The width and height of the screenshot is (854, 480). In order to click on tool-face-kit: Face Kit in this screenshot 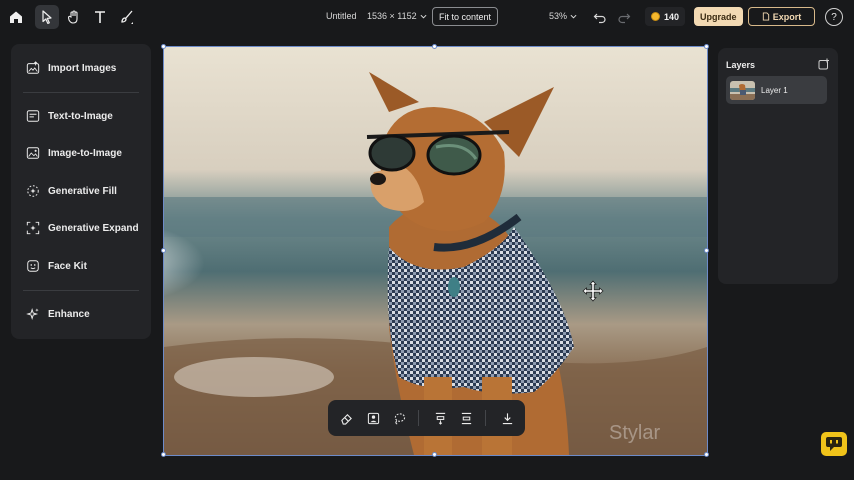, I will do `click(56, 266)`.